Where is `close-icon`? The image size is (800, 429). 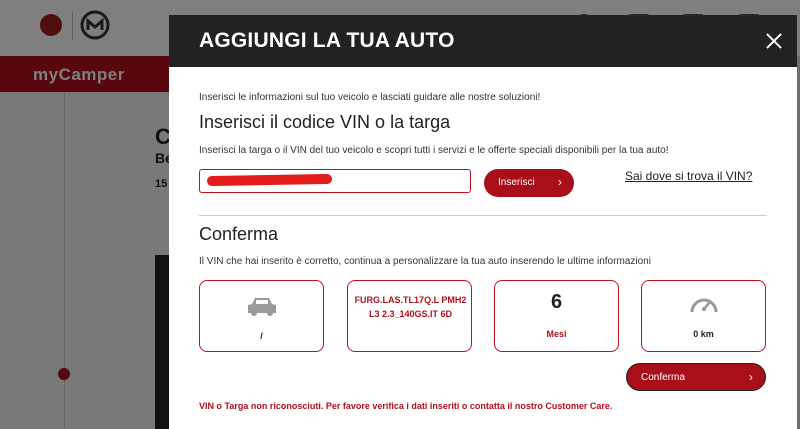
close-icon is located at coordinates (774, 41).